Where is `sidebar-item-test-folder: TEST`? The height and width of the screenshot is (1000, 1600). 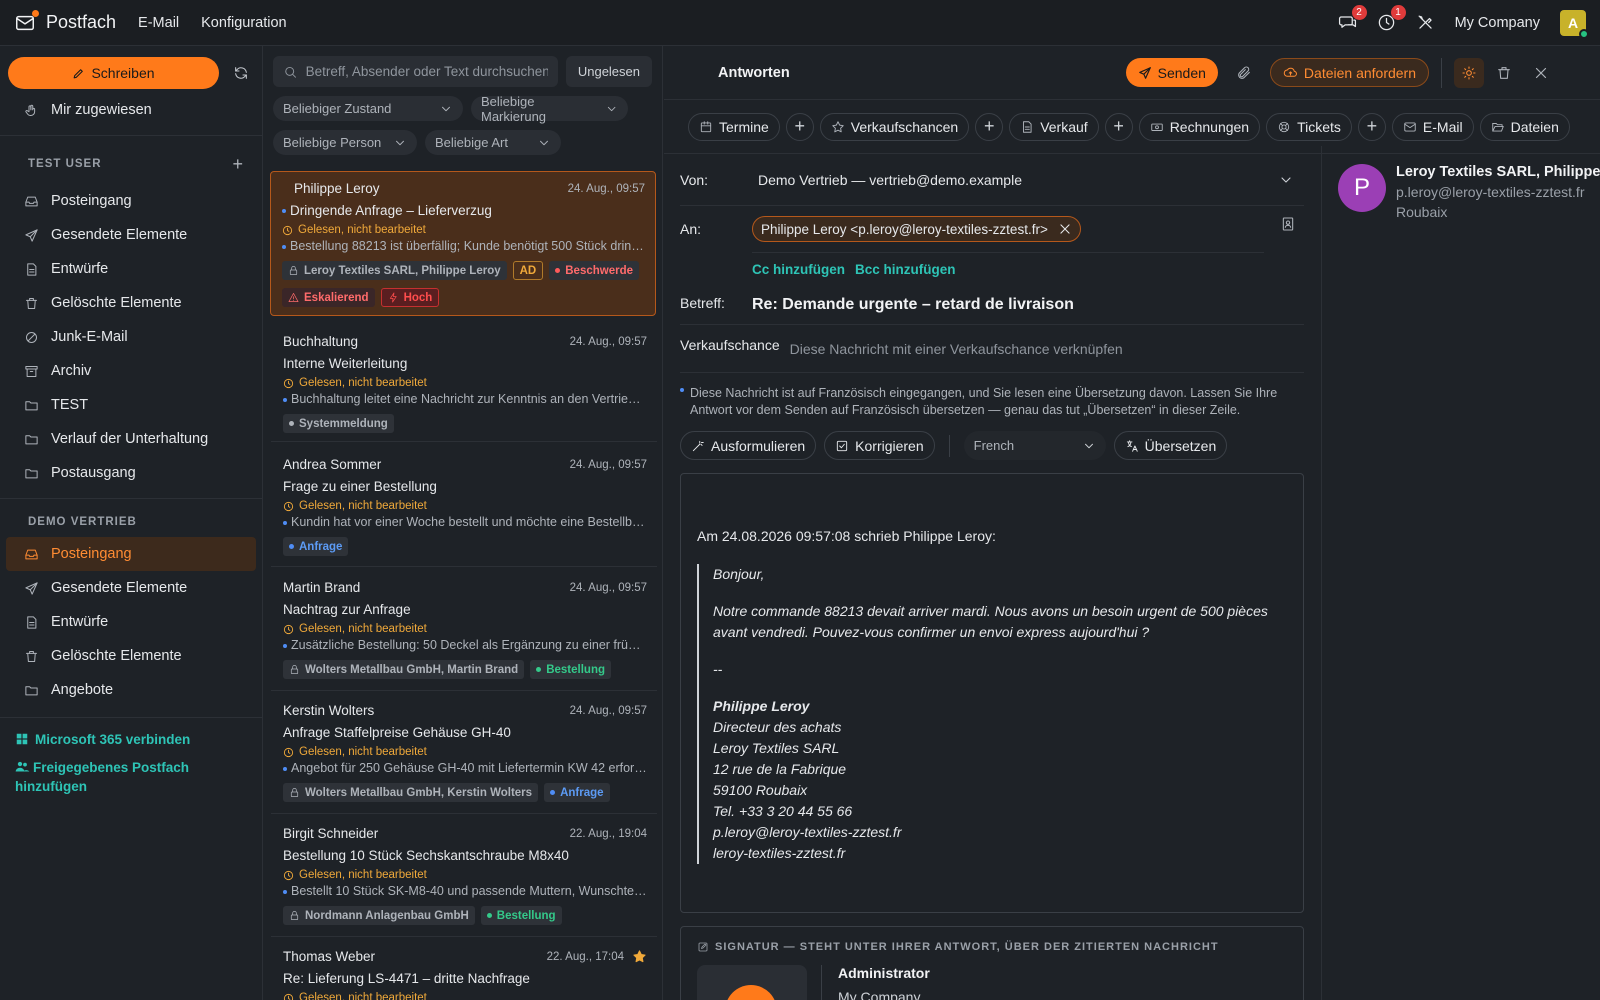 sidebar-item-test-folder: TEST is located at coordinates (131, 405).